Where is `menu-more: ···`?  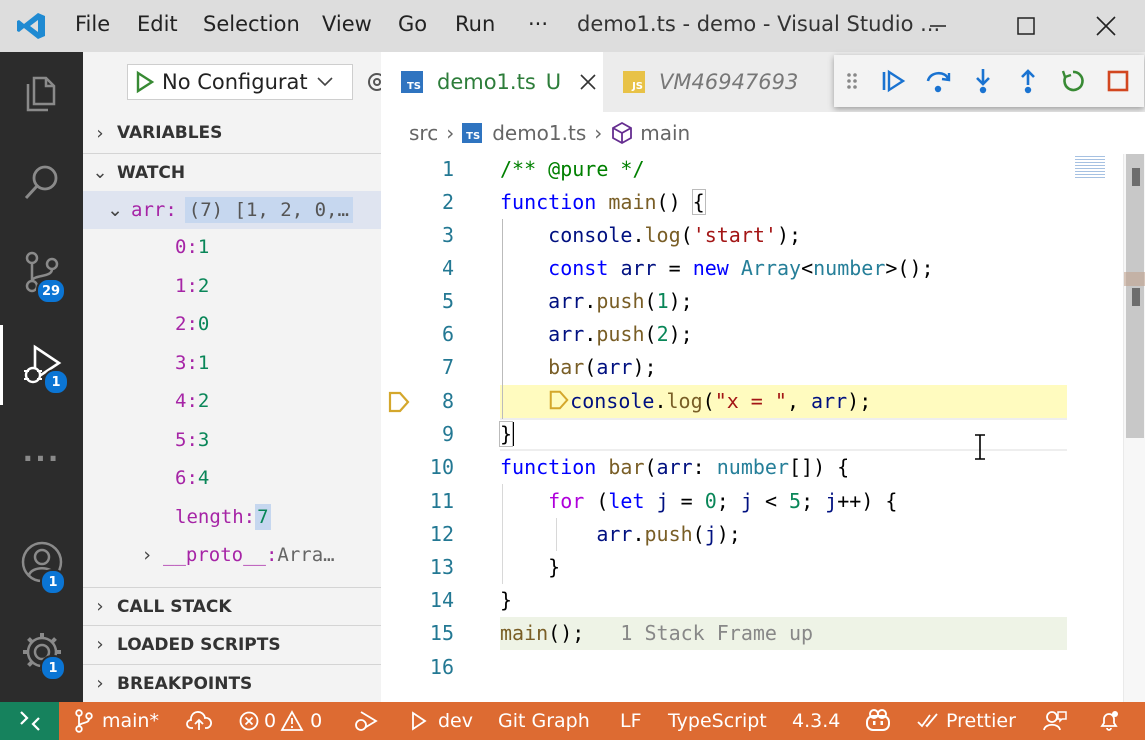 menu-more: ··· is located at coordinates (538, 24).